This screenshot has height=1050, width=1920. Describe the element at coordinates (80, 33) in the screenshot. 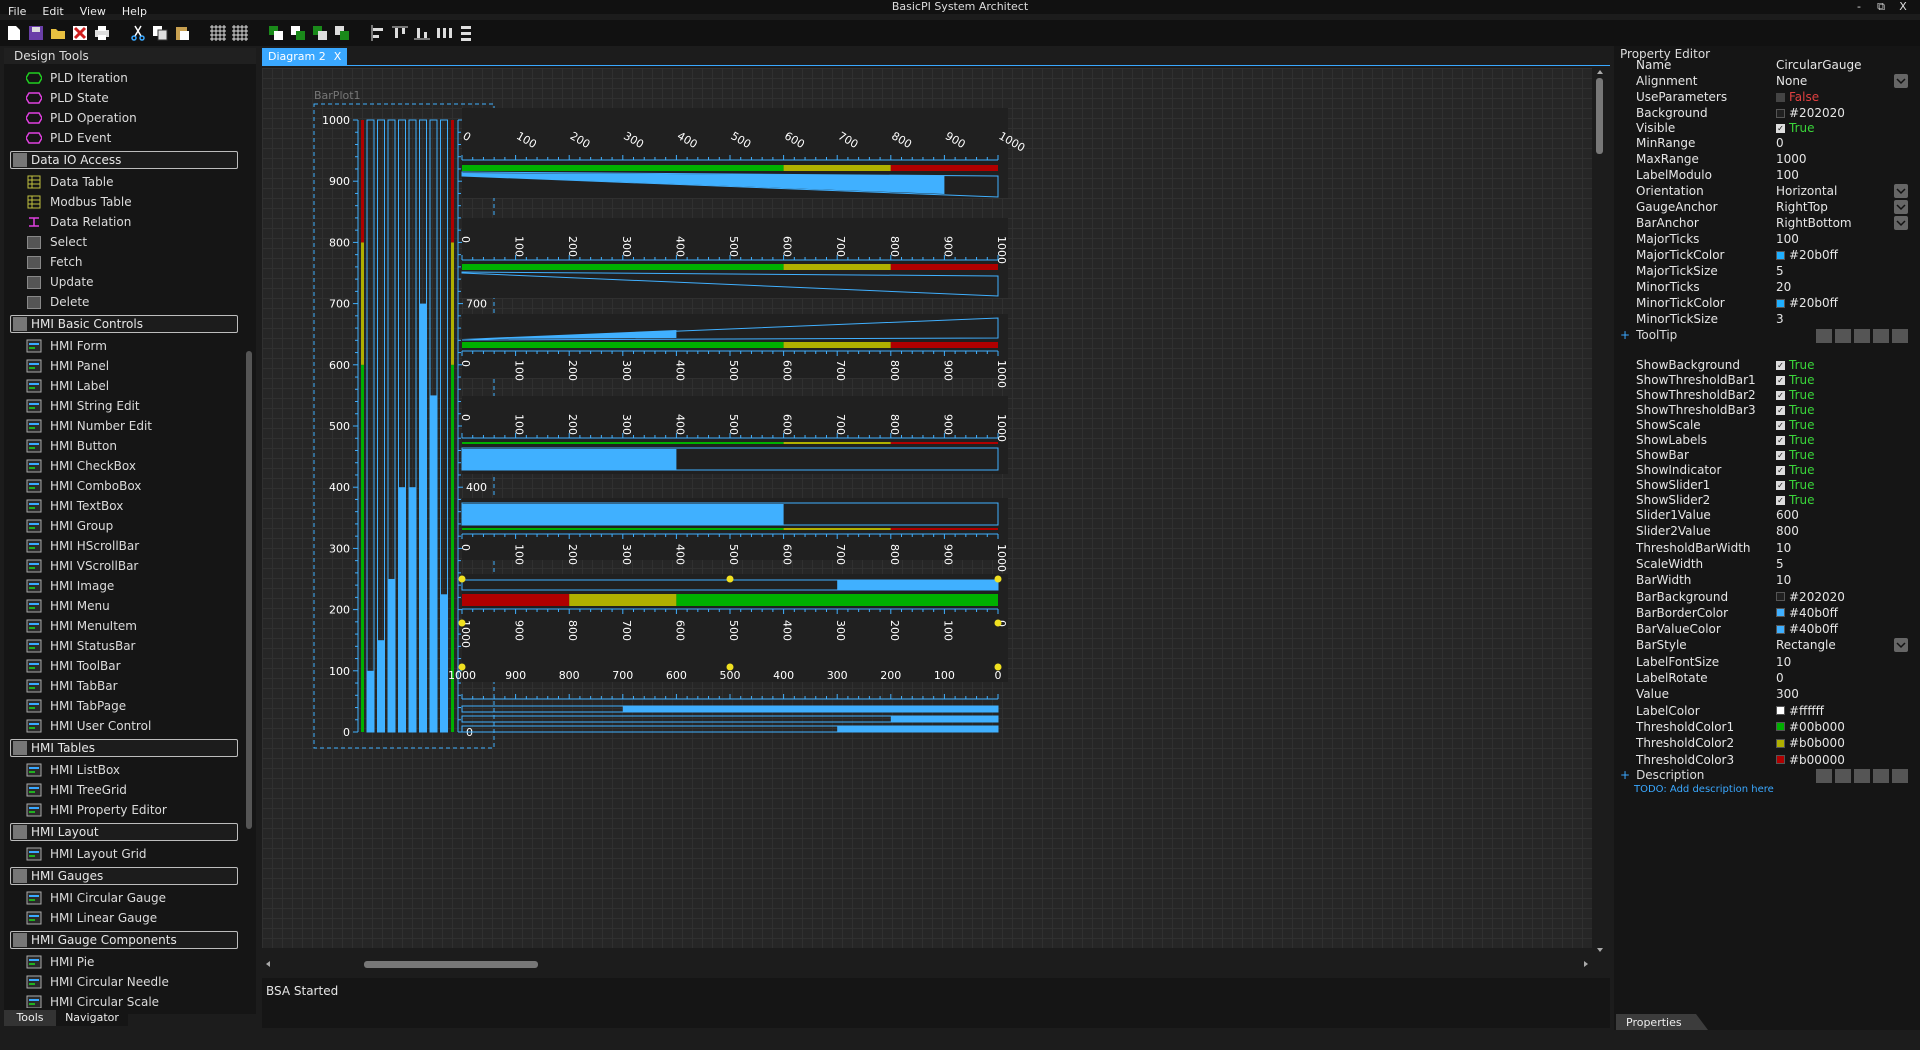

I see `close-document-icon` at that location.